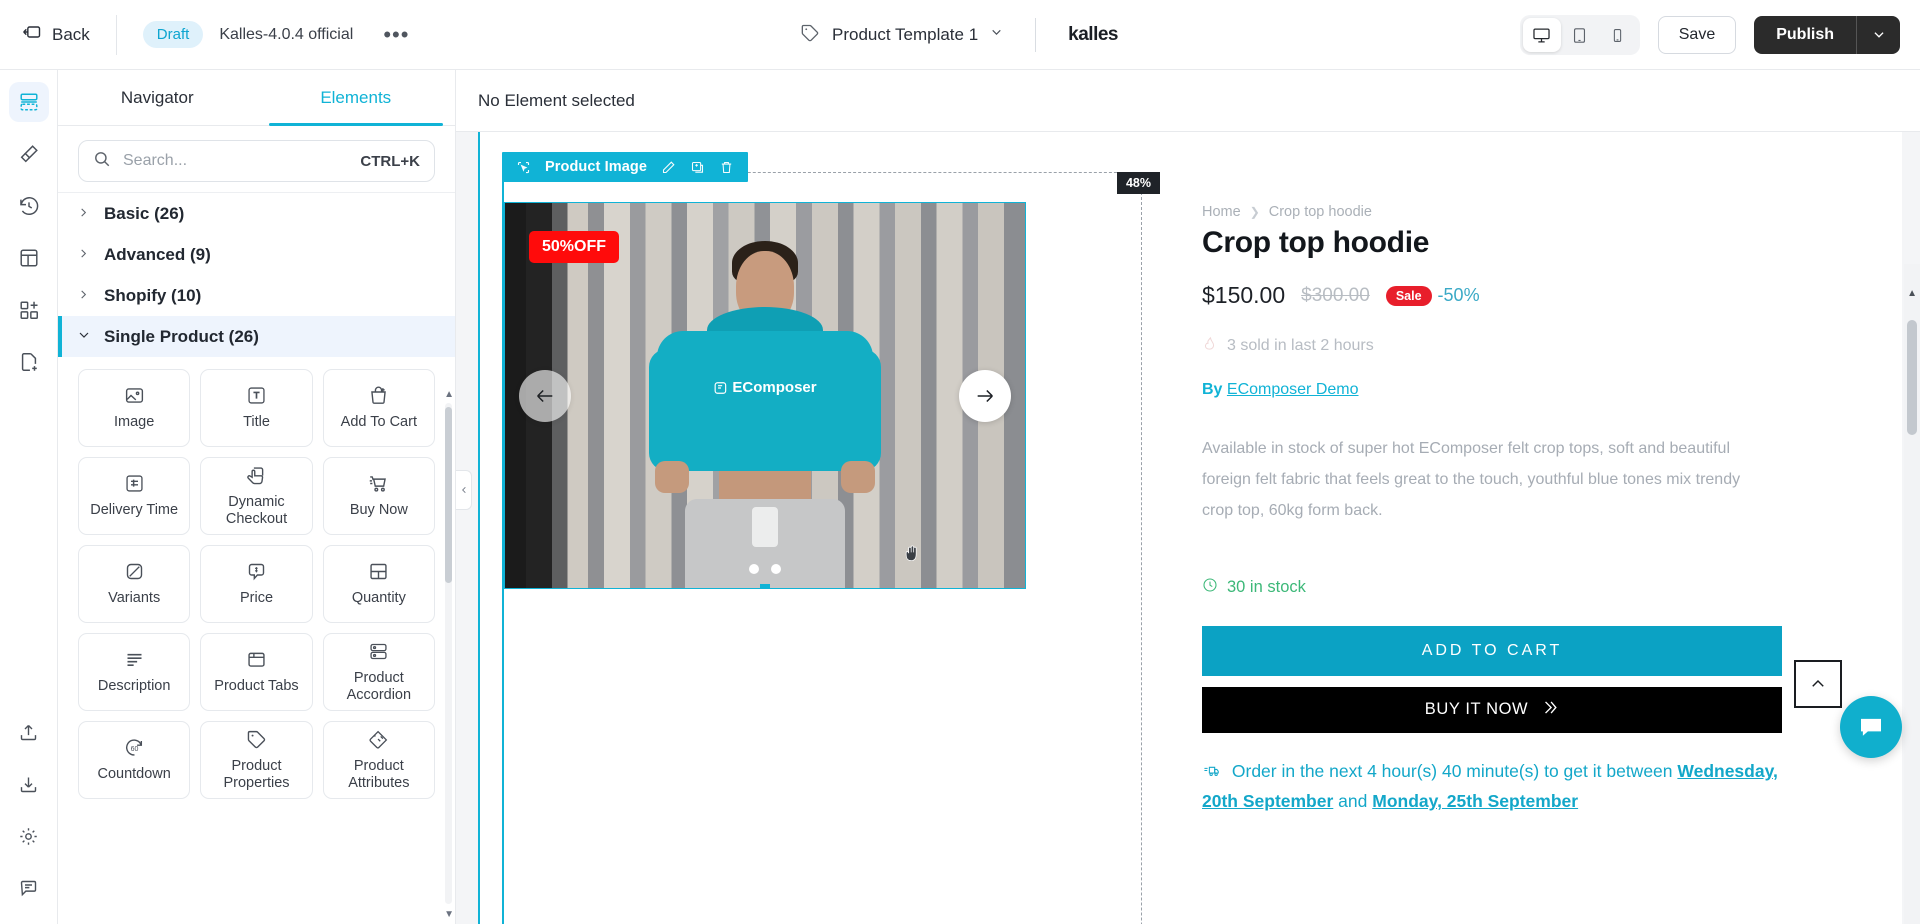 This screenshot has height=924, width=1920. I want to click on canvas-scrollbar-thumb, so click(1912, 377).